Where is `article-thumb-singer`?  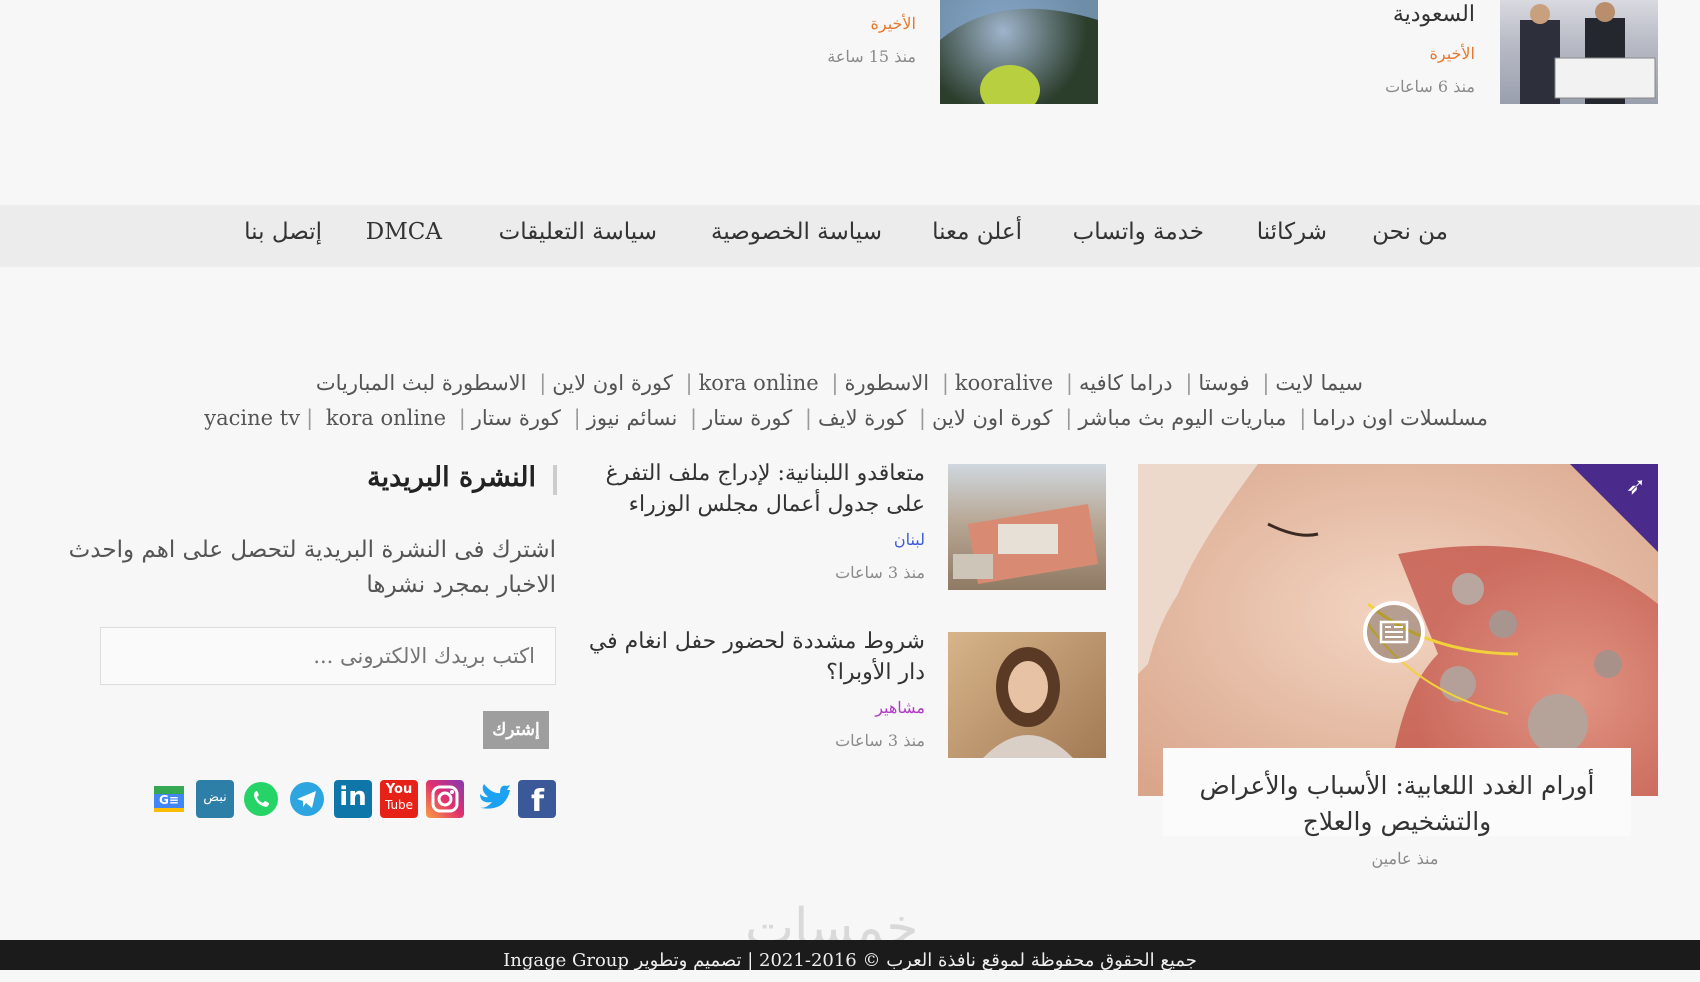 article-thumb-singer is located at coordinates (1027, 695).